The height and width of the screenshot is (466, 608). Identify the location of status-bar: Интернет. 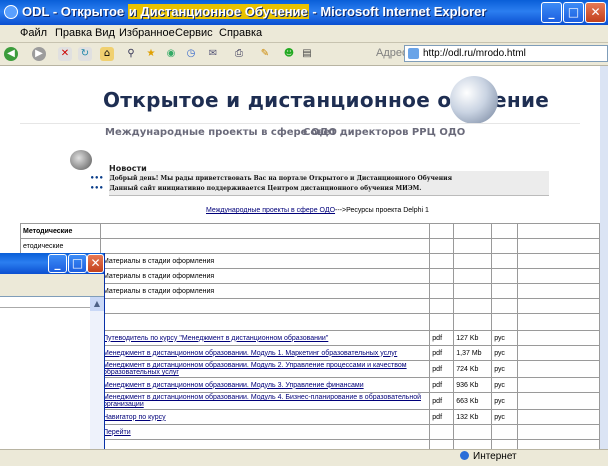
(304, 457).